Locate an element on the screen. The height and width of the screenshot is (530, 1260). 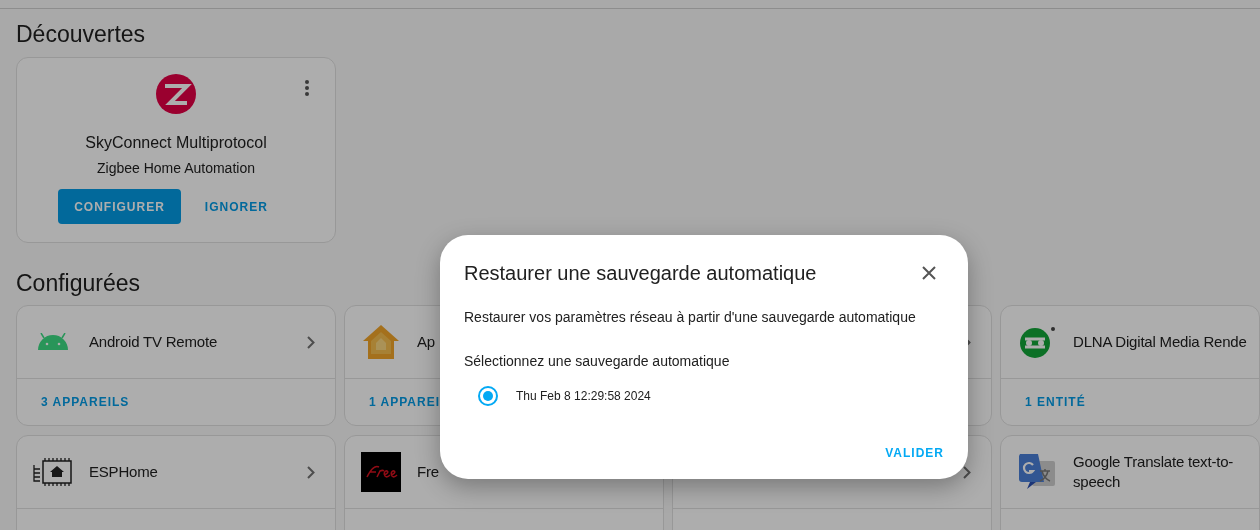
integration-card: Google Translate text-to-speech is located at coordinates (1130, 482).